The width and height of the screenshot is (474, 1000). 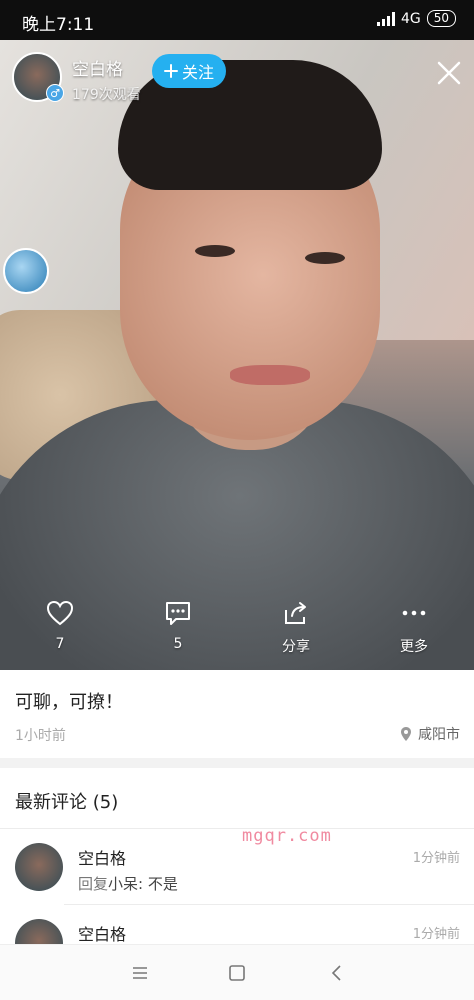 What do you see at coordinates (69, 702) in the screenshot?
I see `post-text: 可聊，可撩！` at bounding box center [69, 702].